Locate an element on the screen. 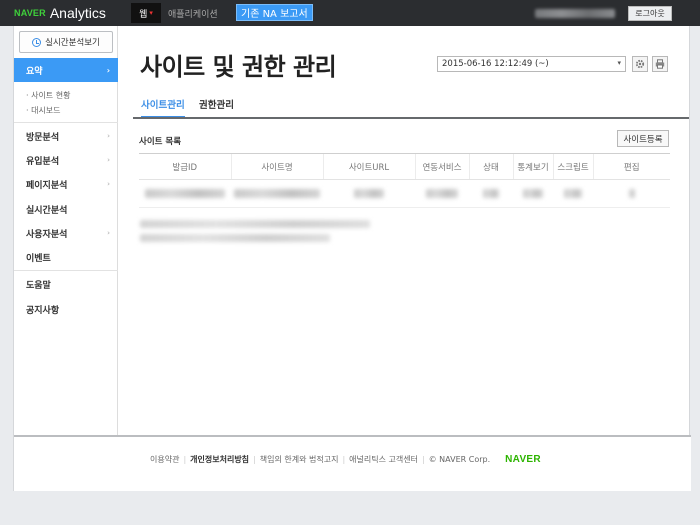 Image resolution: width=700 pixels, height=525 pixels. sidebar-item-help: 도움말 is located at coordinates (66, 284).